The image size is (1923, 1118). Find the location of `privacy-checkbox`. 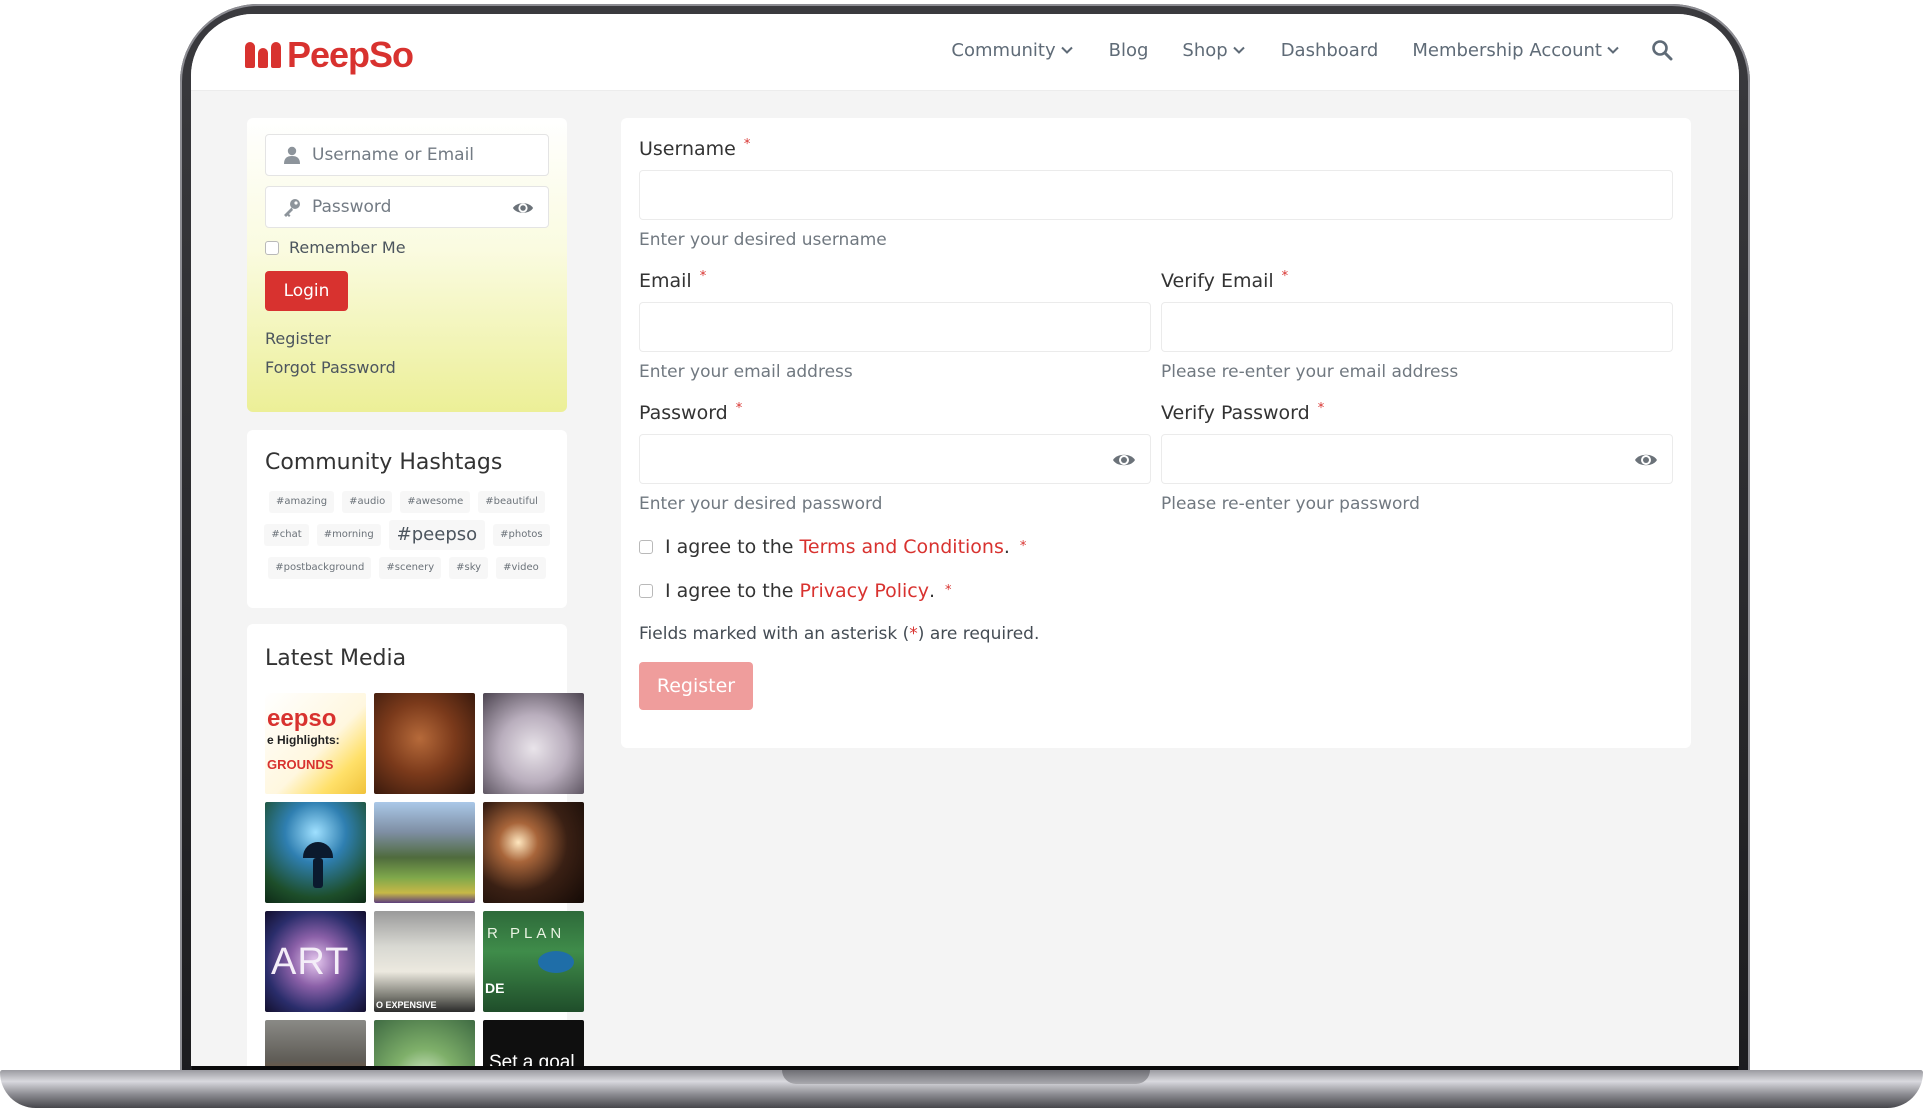

privacy-checkbox is located at coordinates (646, 591).